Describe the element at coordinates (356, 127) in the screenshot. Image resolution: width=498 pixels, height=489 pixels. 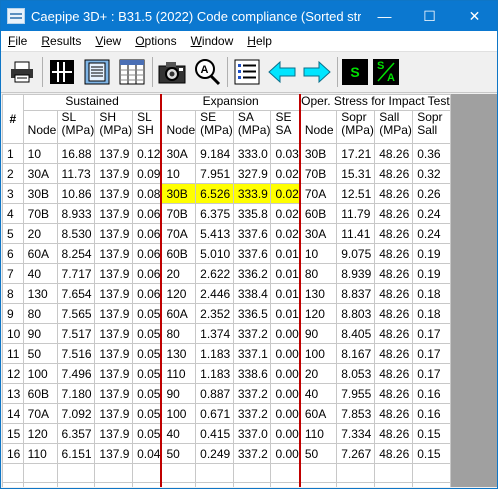
I see `col-header-sopr: Sopr (MPa)` at that location.